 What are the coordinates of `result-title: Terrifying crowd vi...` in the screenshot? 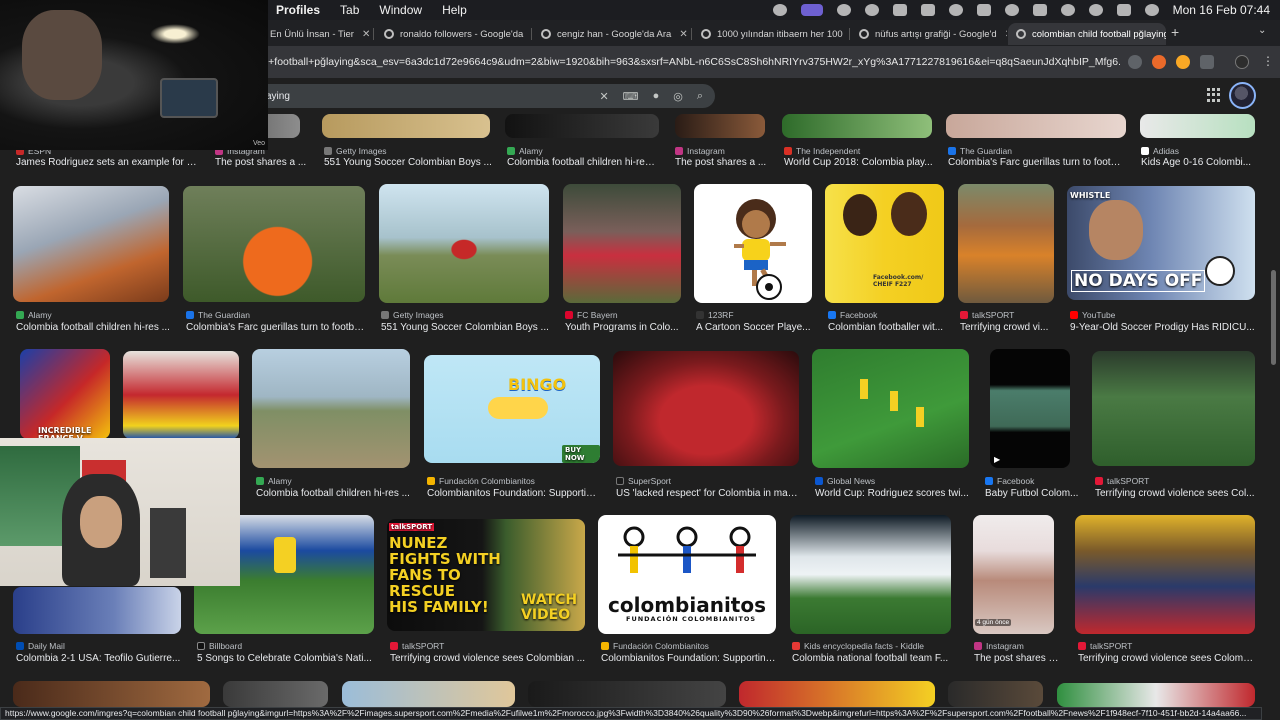 It's located at (1007, 327).